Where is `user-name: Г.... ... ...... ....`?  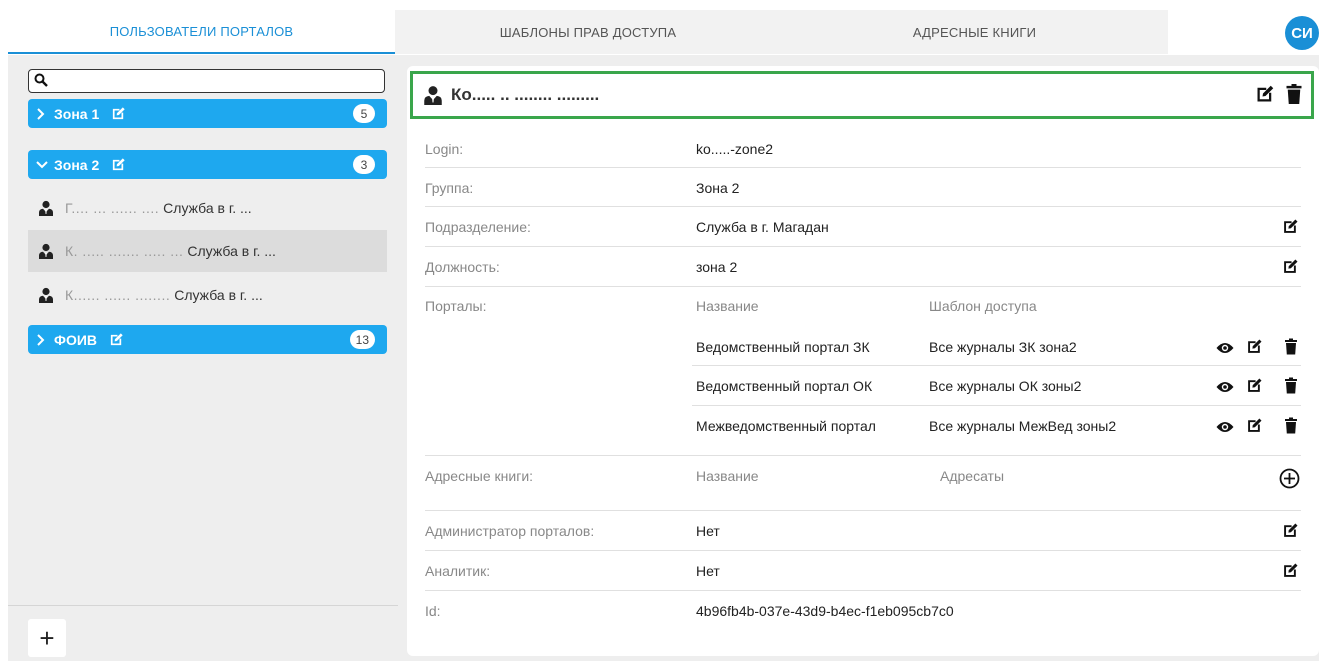 user-name: Г.... ... ...... .... is located at coordinates (112, 208).